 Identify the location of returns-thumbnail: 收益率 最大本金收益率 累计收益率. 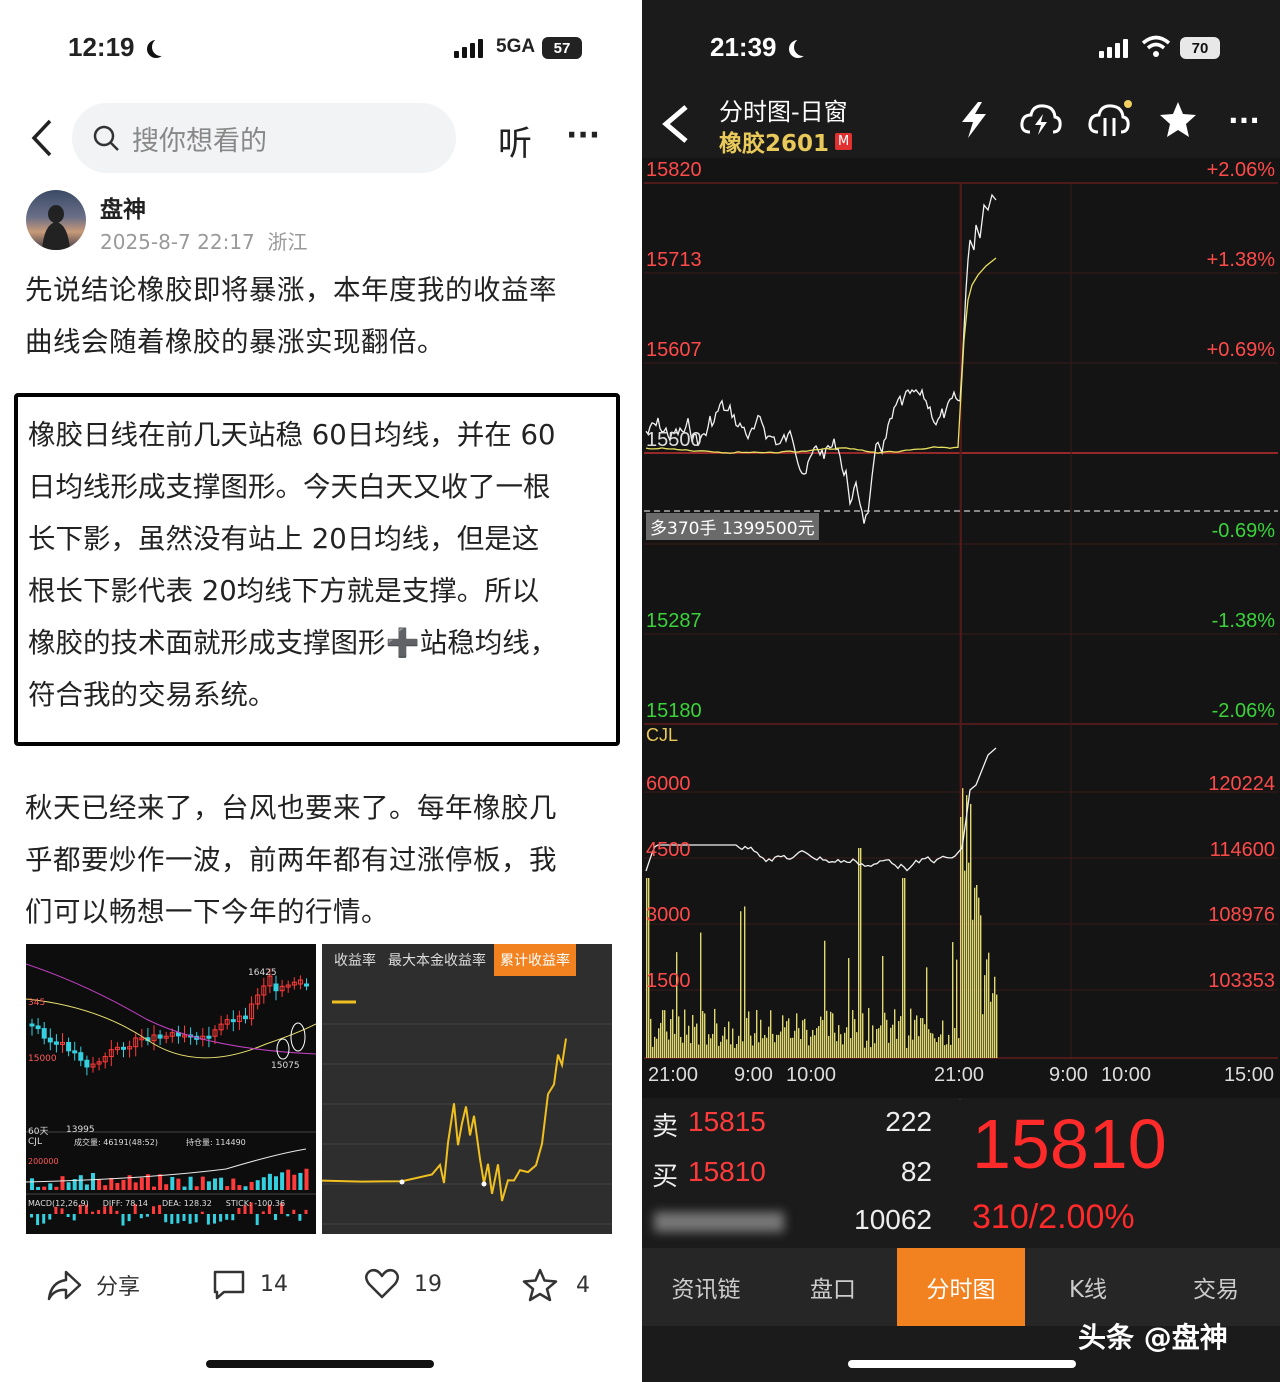
(467, 1089).